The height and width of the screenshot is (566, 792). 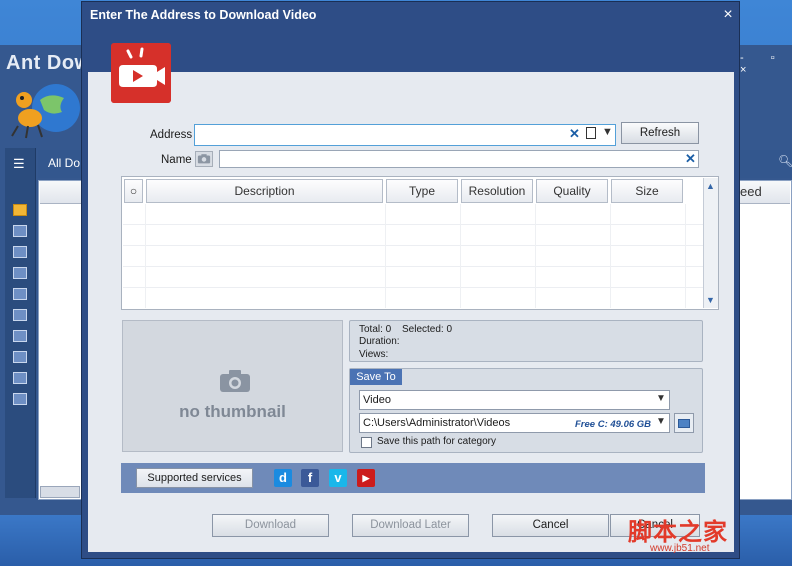 I want to click on save-path-checkbox-label: Save this path for category, so click(x=436, y=441).